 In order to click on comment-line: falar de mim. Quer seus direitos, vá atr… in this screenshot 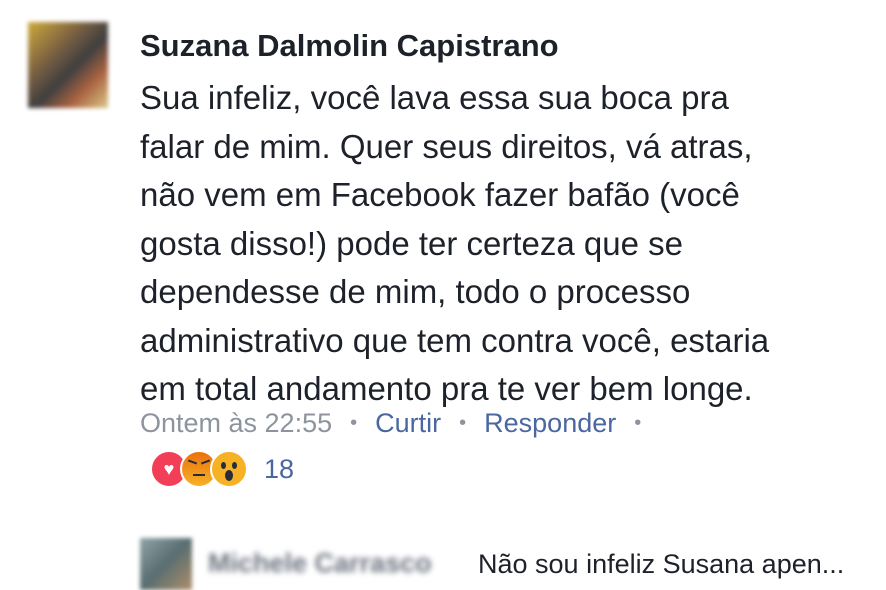, I will do `click(446, 146)`.